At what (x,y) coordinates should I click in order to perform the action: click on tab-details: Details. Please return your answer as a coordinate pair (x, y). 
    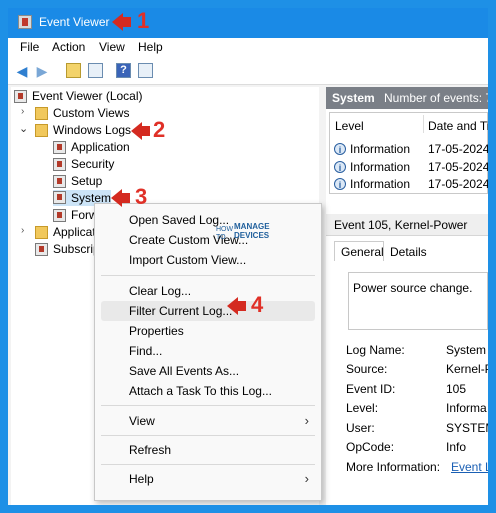
    Looking at the image, I should click on (408, 252).